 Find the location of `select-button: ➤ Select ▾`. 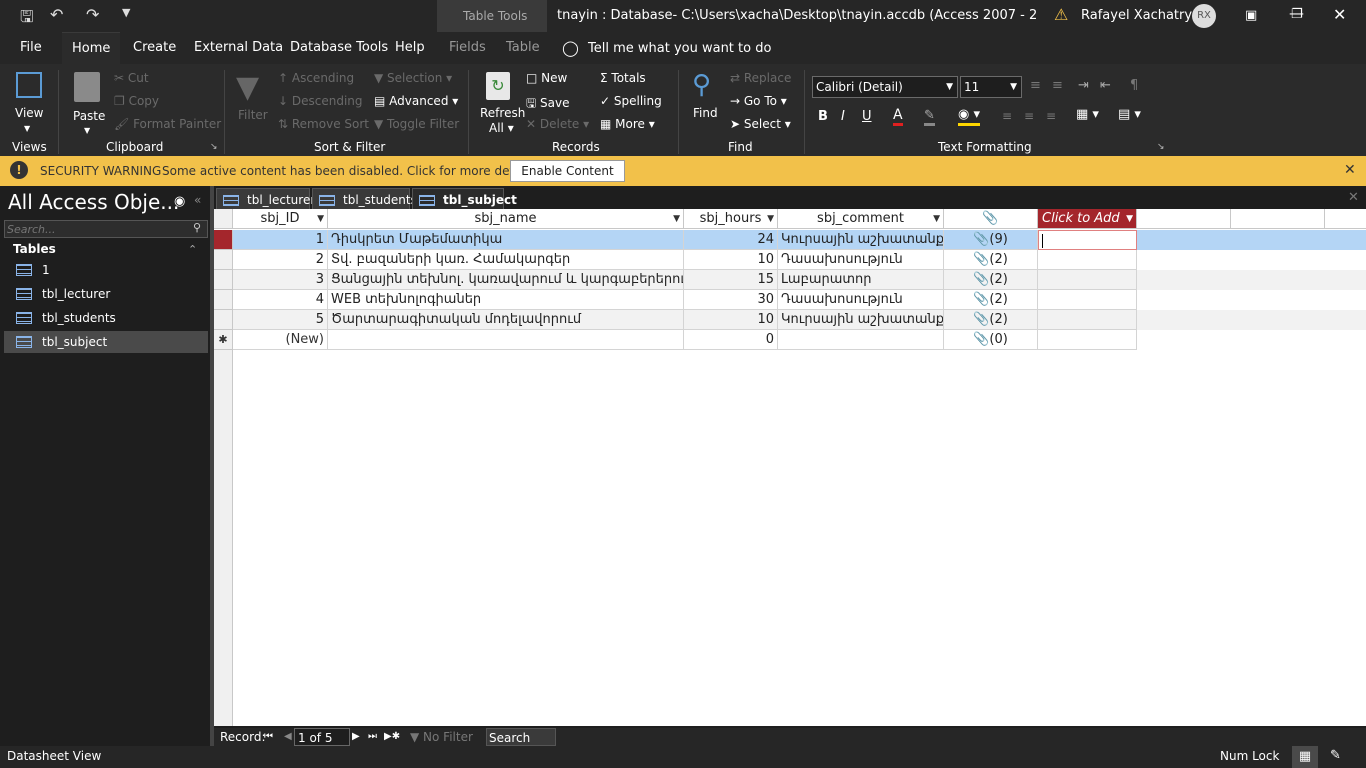

select-button: ➤ Select ▾ is located at coordinates (760, 124).